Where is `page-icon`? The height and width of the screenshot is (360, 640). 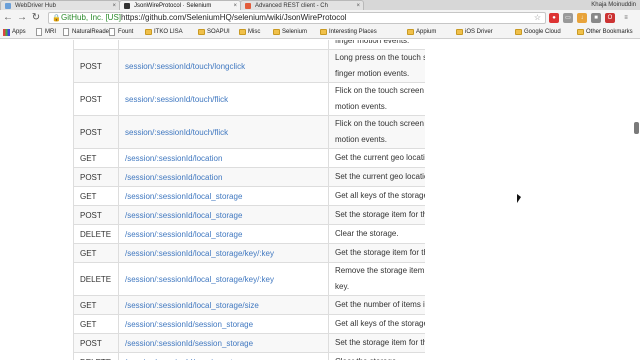 page-icon is located at coordinates (66, 32).